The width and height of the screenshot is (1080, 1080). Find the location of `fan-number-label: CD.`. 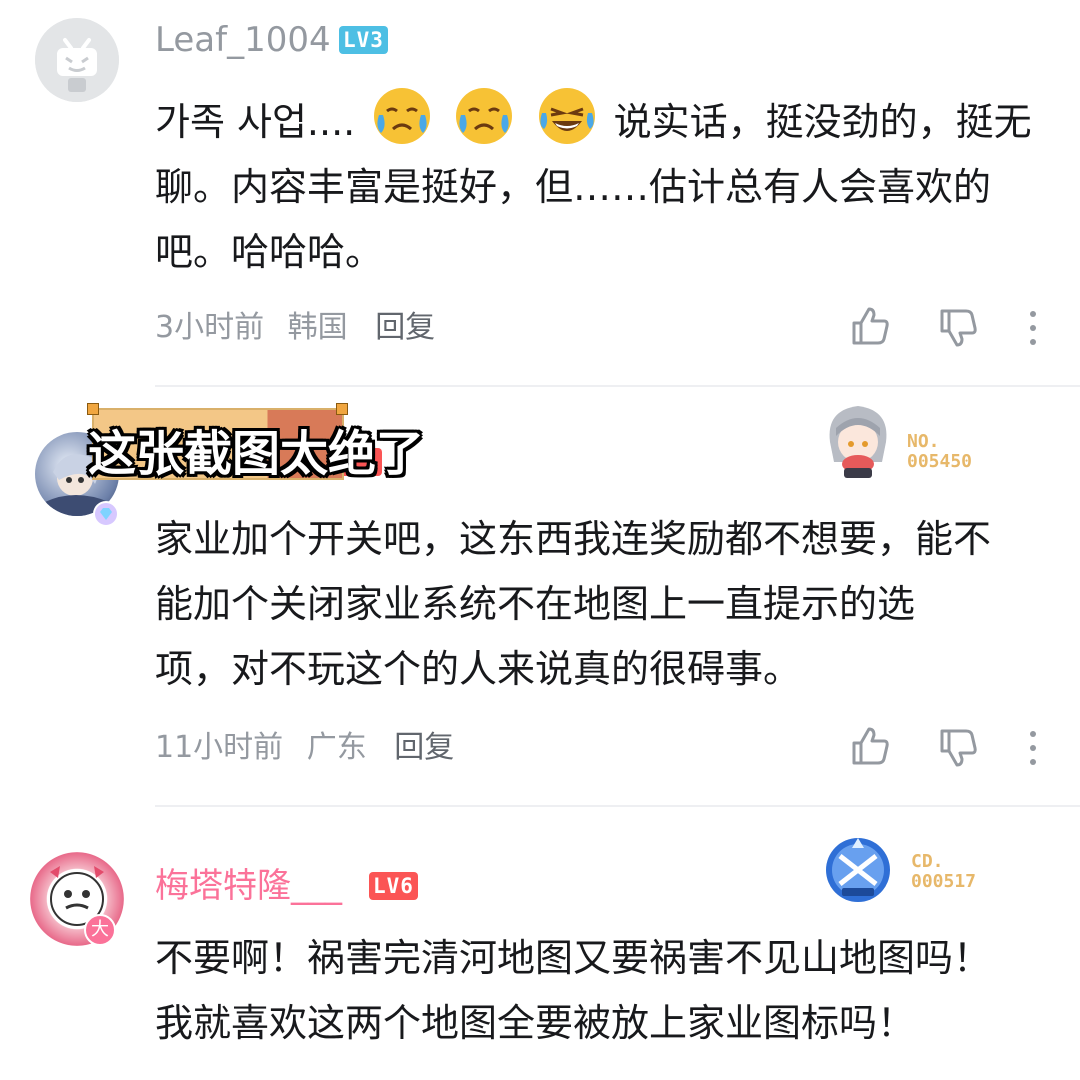

fan-number-label: CD. is located at coordinates (927, 861).